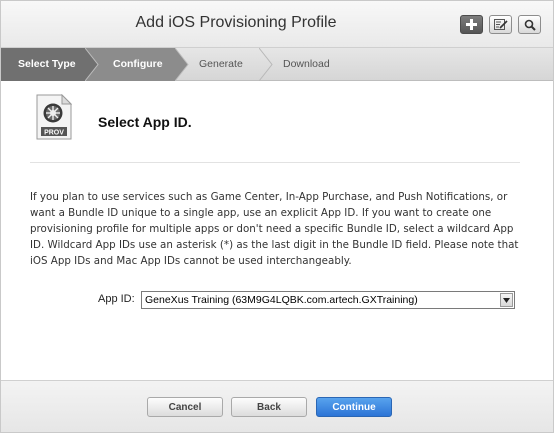  What do you see at coordinates (116, 299) in the screenshot?
I see `app-id-label: App ID:` at bounding box center [116, 299].